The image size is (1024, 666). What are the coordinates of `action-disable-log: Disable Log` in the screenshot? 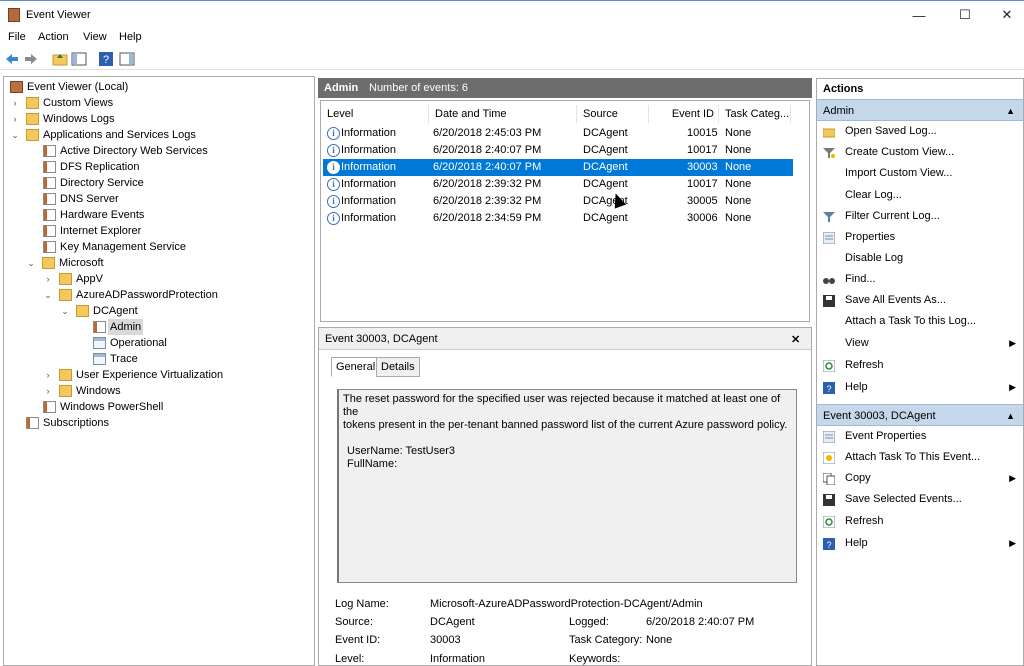 It's located at (920, 258).